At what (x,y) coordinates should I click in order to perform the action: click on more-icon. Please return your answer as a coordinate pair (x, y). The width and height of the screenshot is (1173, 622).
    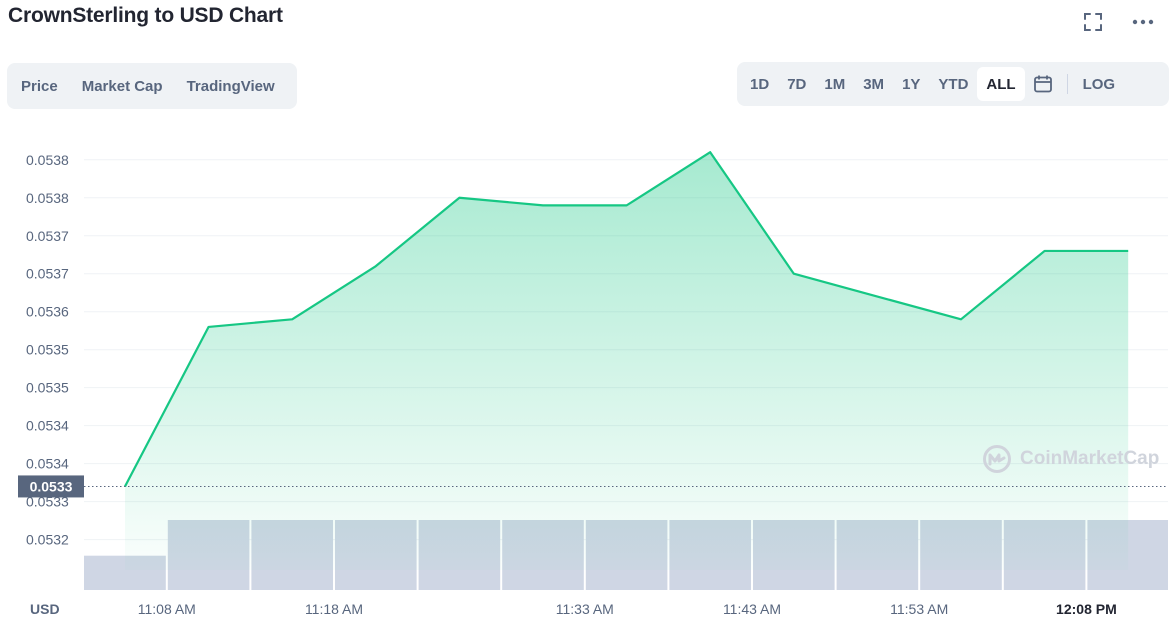
    Looking at the image, I should click on (1143, 22).